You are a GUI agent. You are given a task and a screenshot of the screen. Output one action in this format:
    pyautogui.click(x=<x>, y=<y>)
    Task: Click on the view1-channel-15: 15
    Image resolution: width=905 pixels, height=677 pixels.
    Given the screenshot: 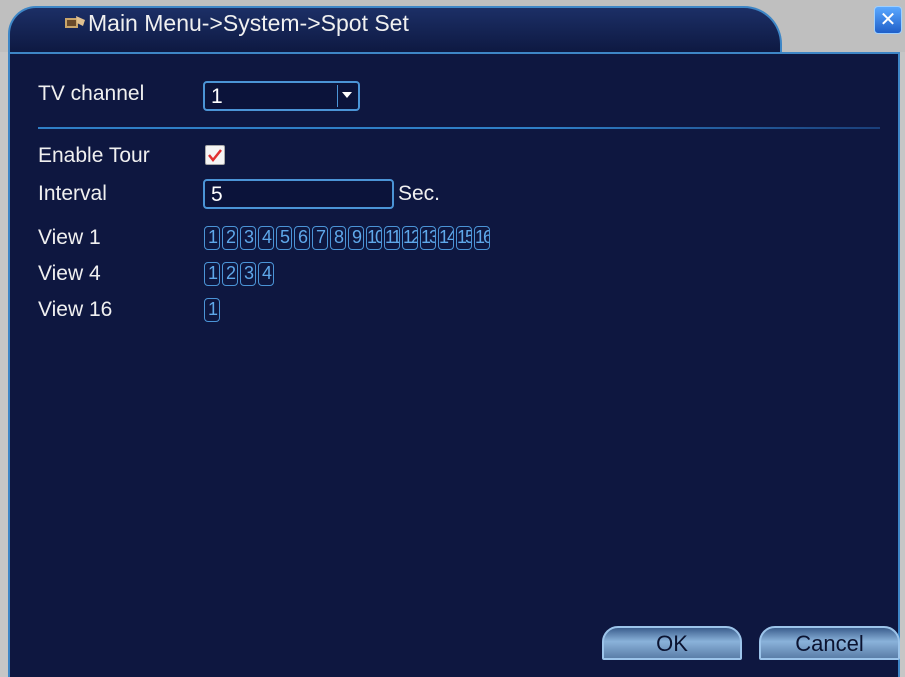 What is the action you would take?
    pyautogui.click(x=464, y=238)
    